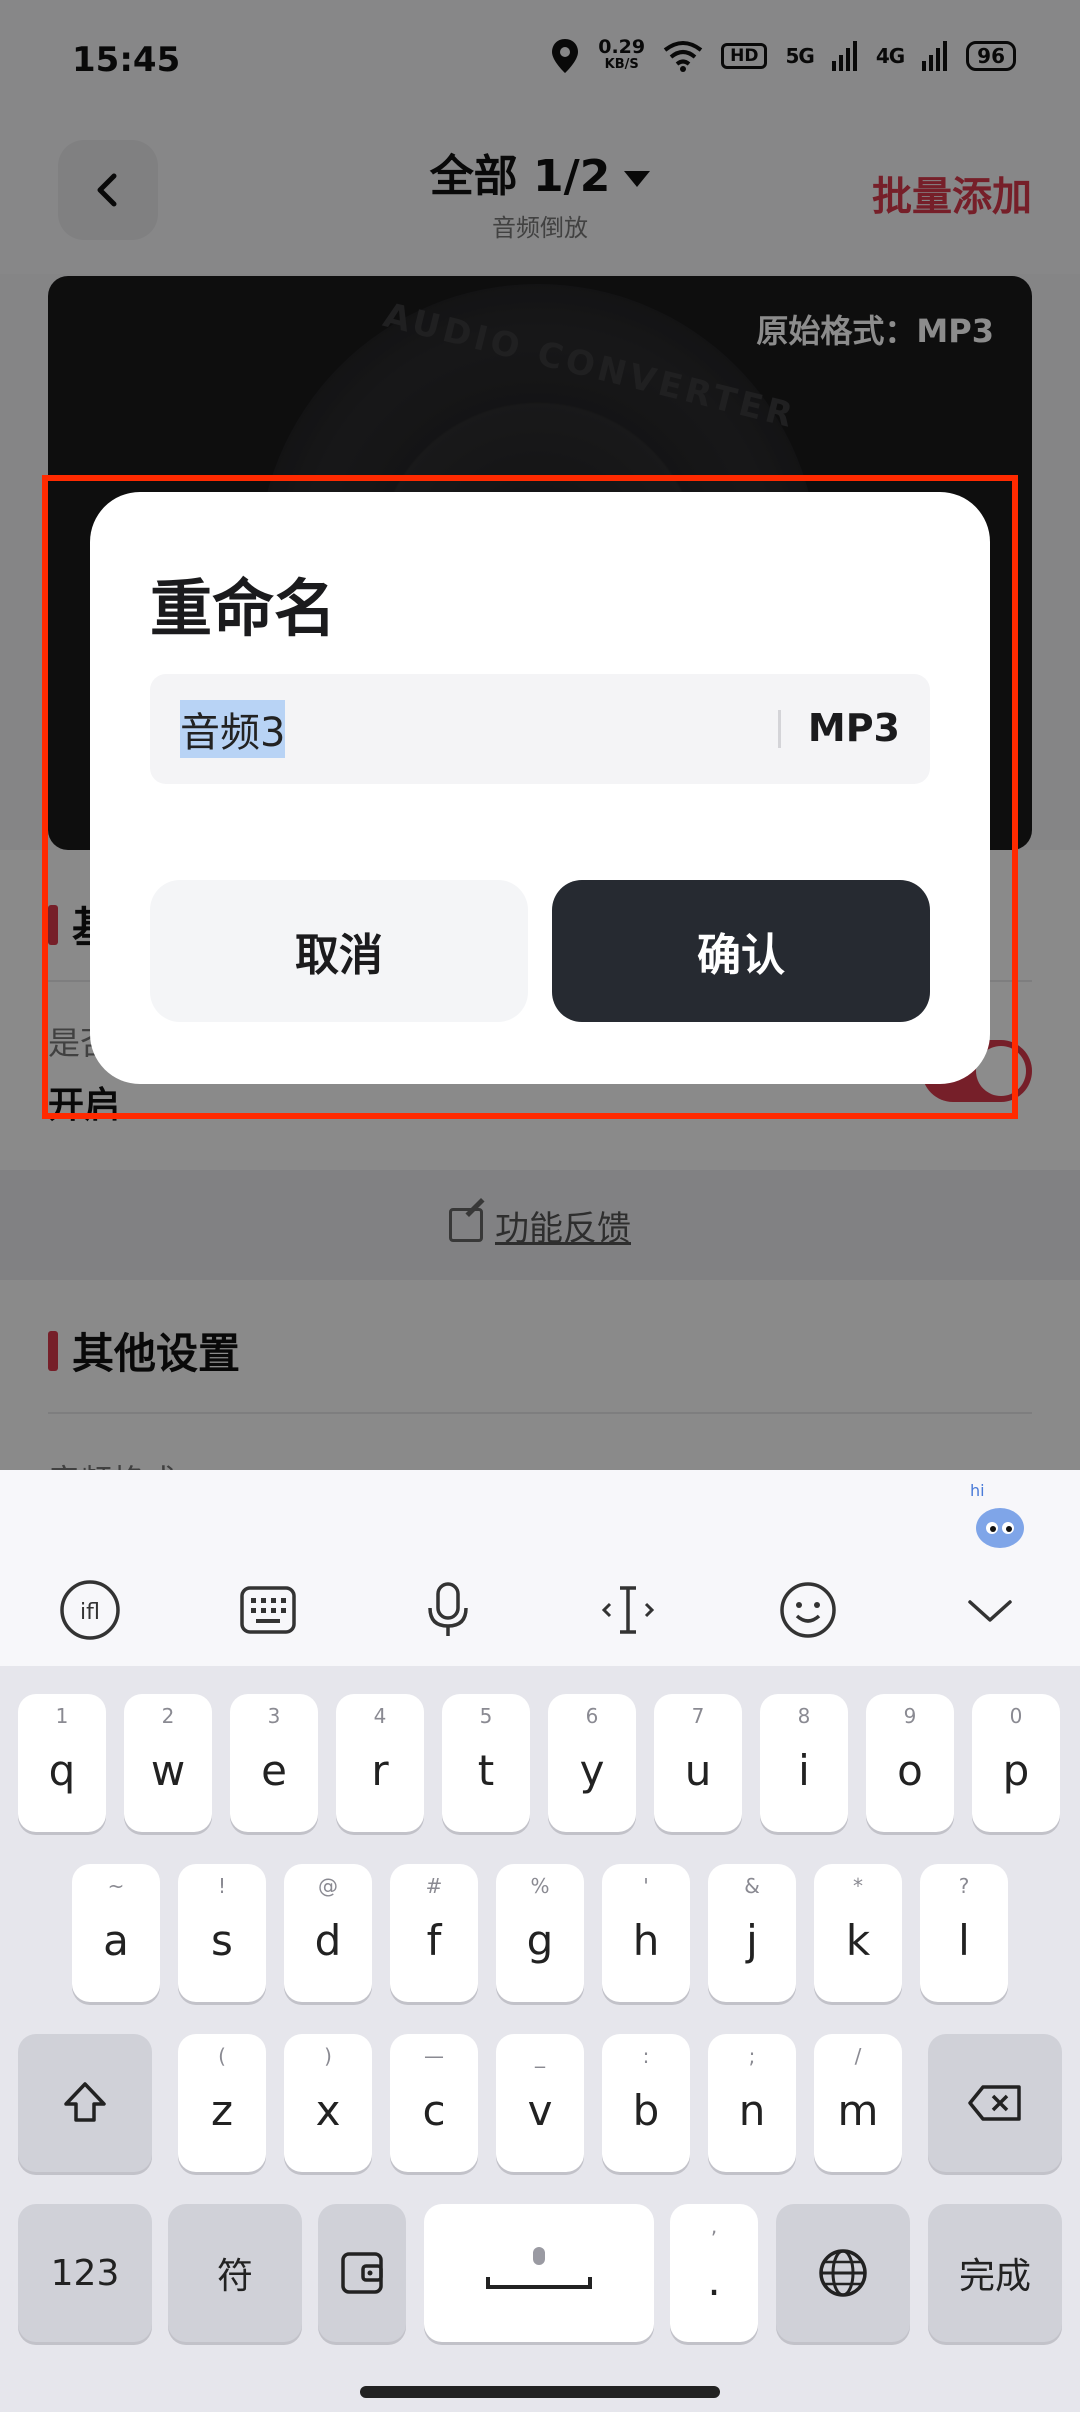  What do you see at coordinates (646, 2056) in the screenshot?
I see `key-hint: :` at bounding box center [646, 2056].